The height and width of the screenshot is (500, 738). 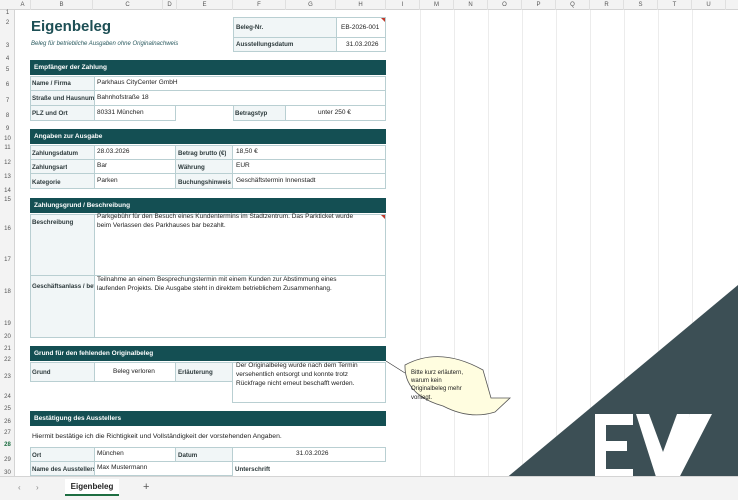 What do you see at coordinates (7, 260) in the screenshot?
I see `row-header: 17` at bounding box center [7, 260].